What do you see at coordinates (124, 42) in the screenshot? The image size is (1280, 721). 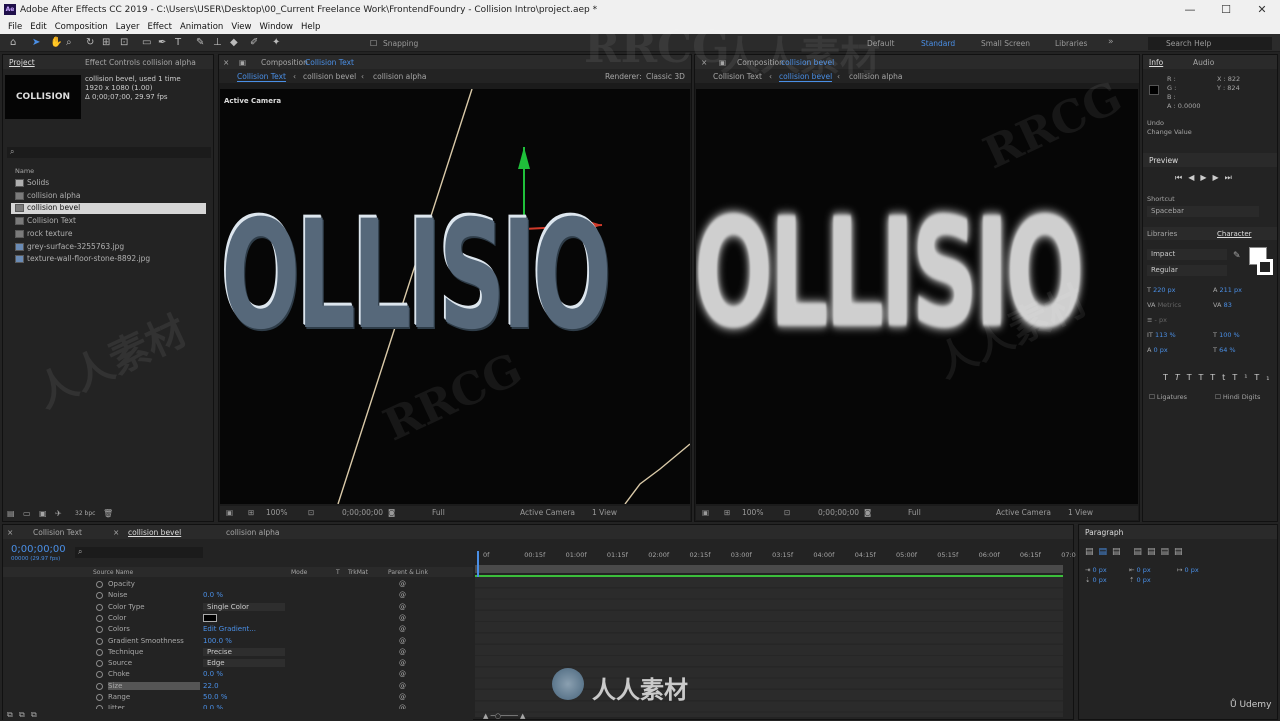 I see `pan-behind-tool-icon: ⊡` at bounding box center [124, 42].